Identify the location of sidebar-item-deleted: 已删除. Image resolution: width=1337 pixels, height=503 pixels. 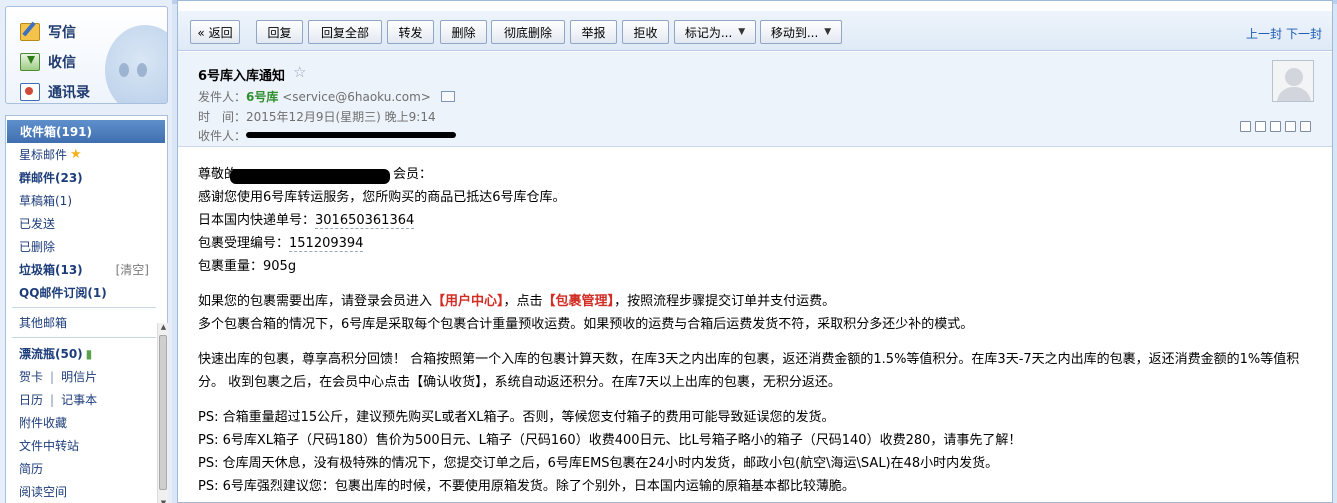
(79, 246).